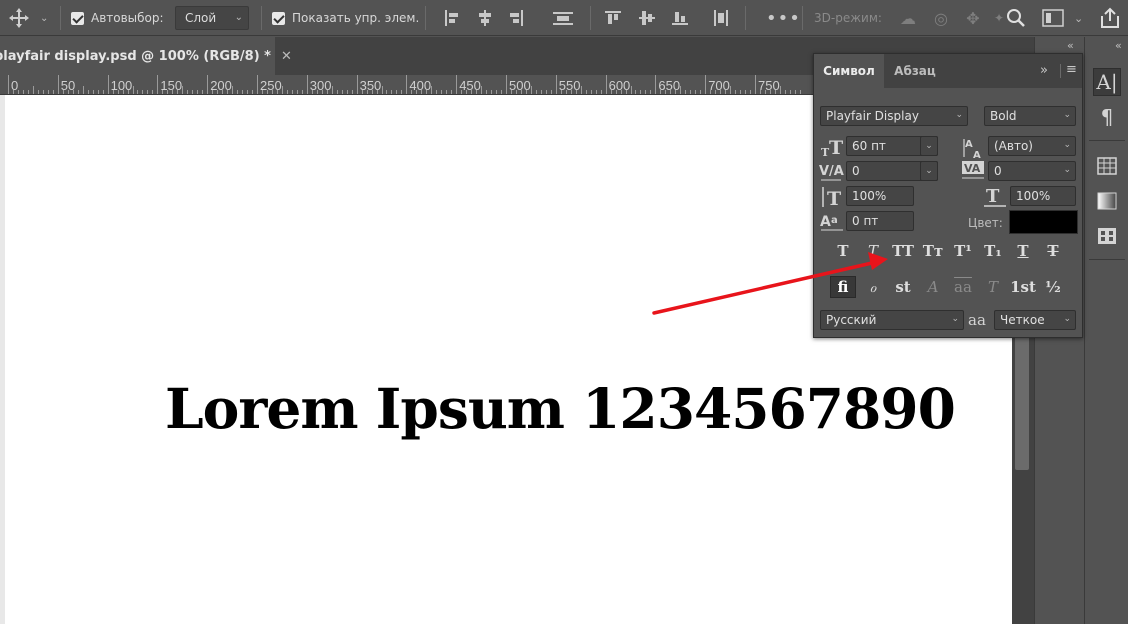 This screenshot has width=1128, height=624. Describe the element at coordinates (647, 18) in the screenshot. I see `align-middle-vertical-icon` at that location.